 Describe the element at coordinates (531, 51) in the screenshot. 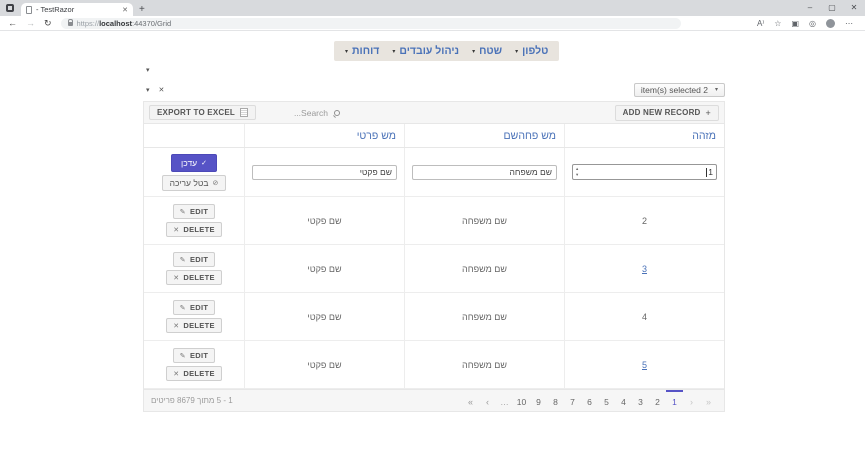

I see `nav-item-phone: טלפון ▾` at that location.